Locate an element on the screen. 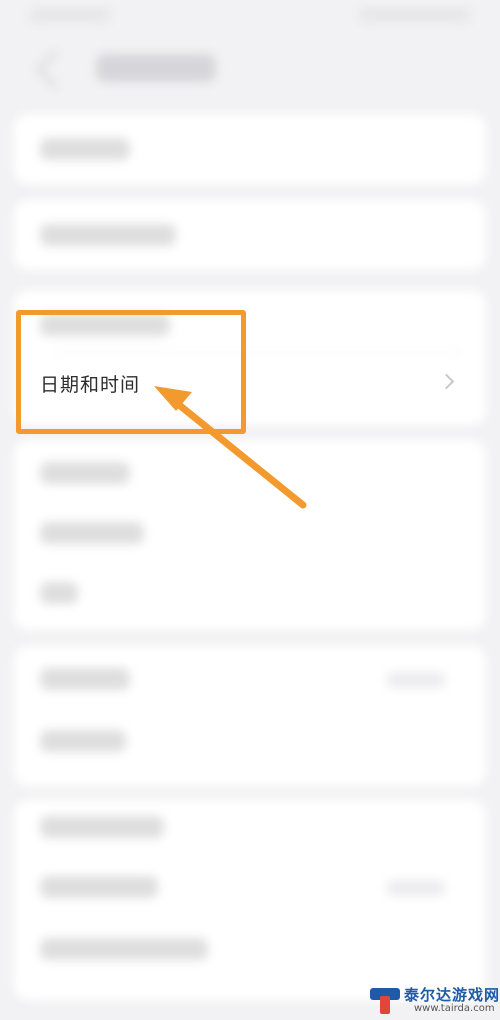 The width and height of the screenshot is (500, 1020). watermark-brand: 泰尔达游戏网 is located at coordinates (452, 995).